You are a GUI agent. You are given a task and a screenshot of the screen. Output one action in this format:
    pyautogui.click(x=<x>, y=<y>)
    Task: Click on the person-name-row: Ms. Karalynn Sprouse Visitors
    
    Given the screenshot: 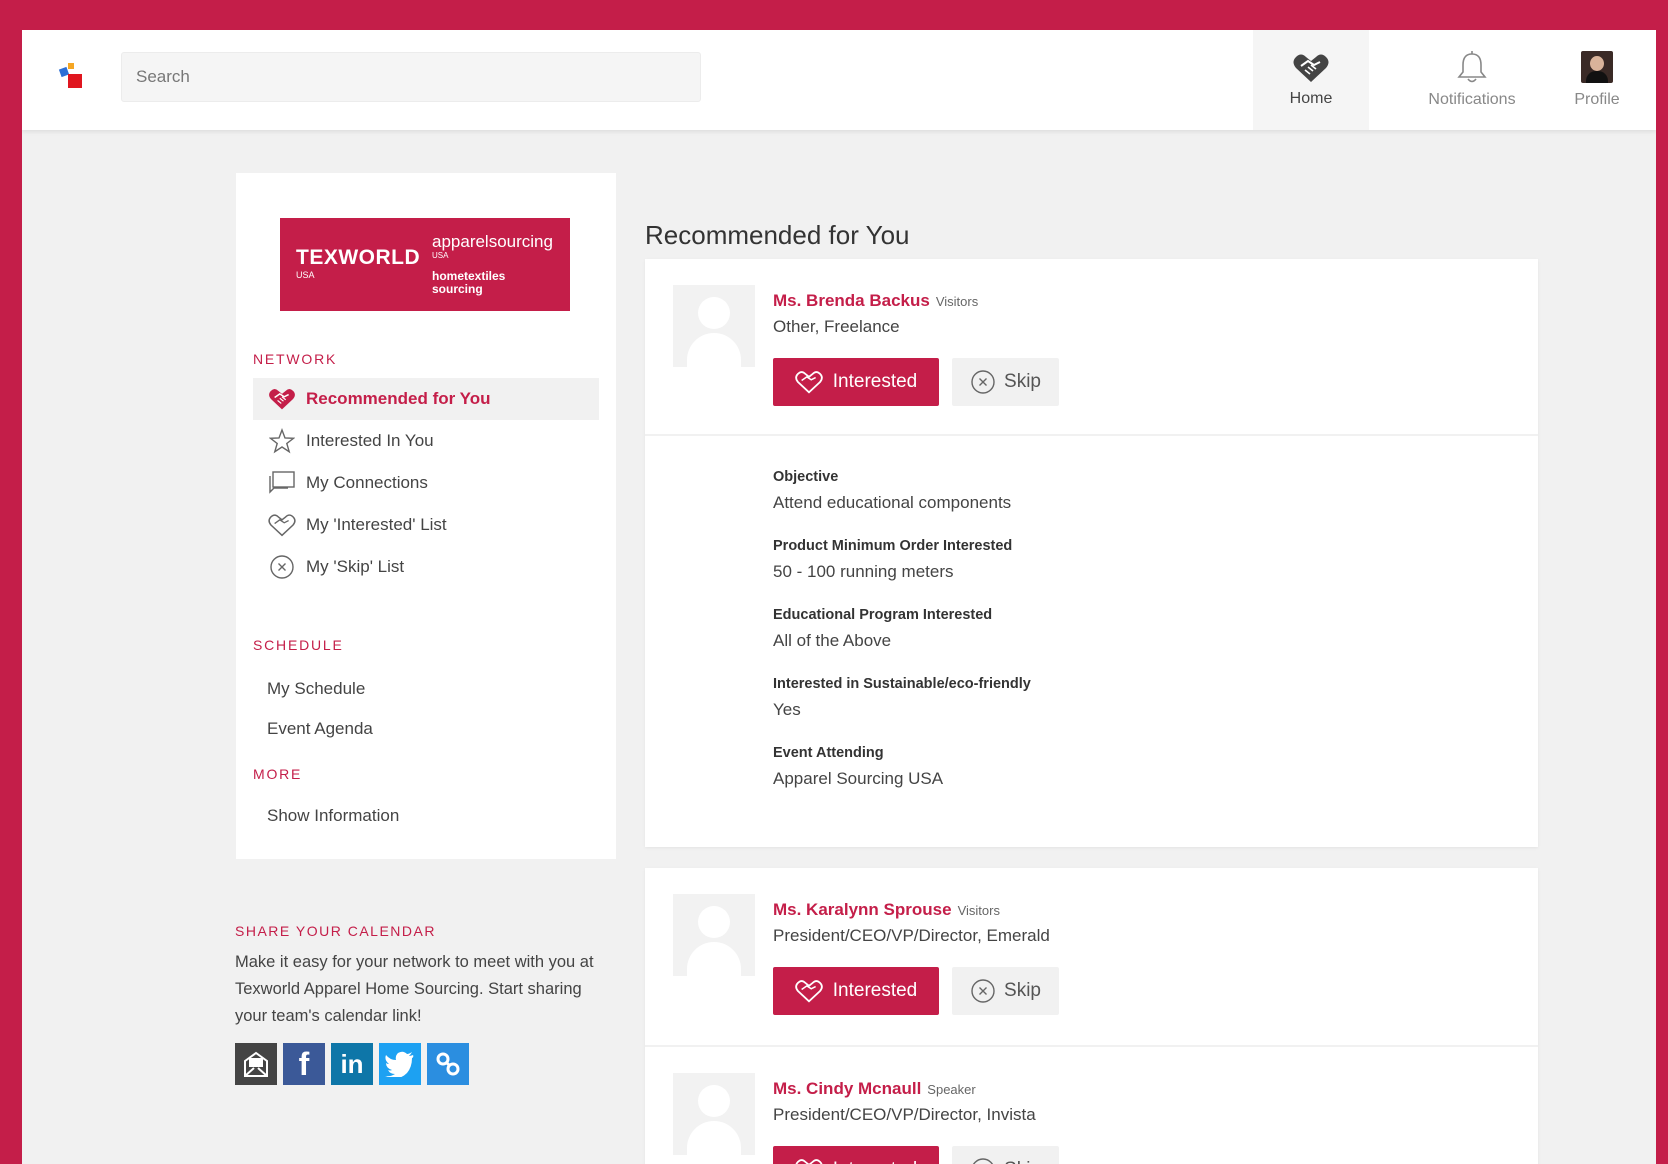 What is the action you would take?
    pyautogui.click(x=886, y=910)
    